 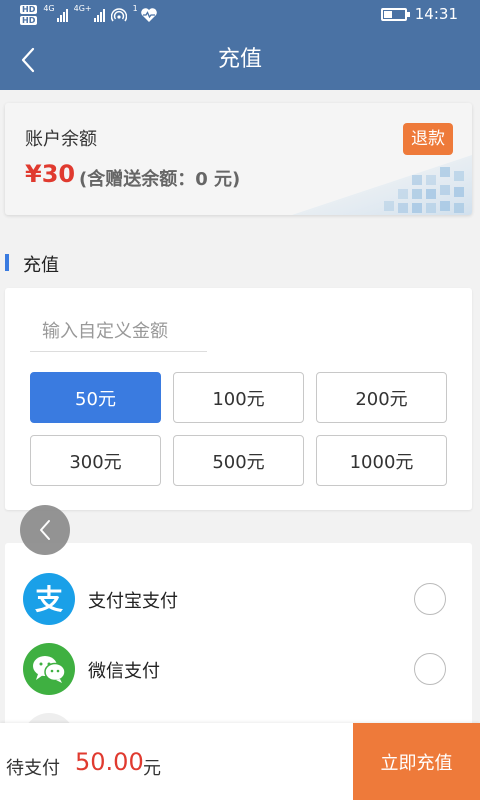 I want to click on hotspot-icon, so click(x=118, y=15).